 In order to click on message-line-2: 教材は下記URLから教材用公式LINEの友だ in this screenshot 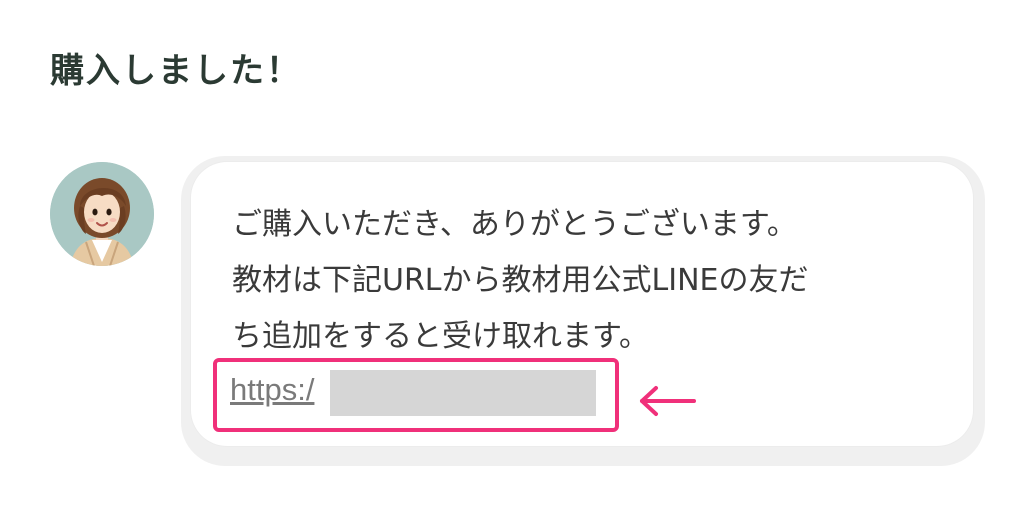, I will do `click(520, 280)`.